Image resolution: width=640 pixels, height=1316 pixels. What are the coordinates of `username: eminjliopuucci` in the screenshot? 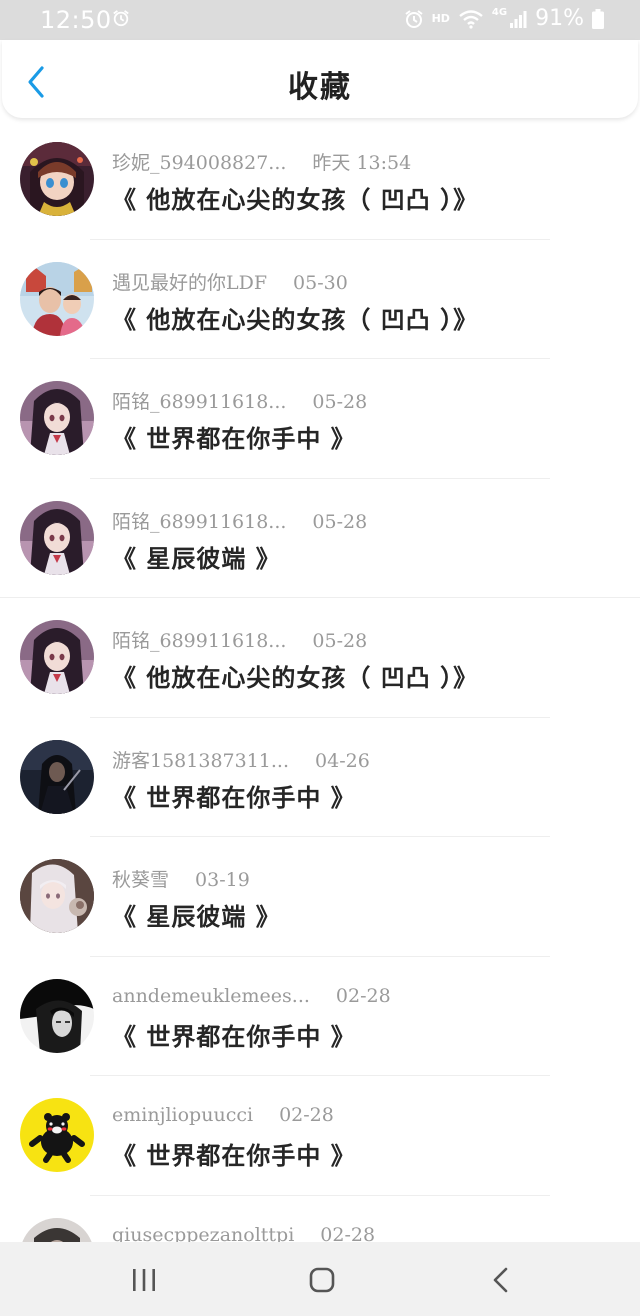 It's located at (182, 1115).